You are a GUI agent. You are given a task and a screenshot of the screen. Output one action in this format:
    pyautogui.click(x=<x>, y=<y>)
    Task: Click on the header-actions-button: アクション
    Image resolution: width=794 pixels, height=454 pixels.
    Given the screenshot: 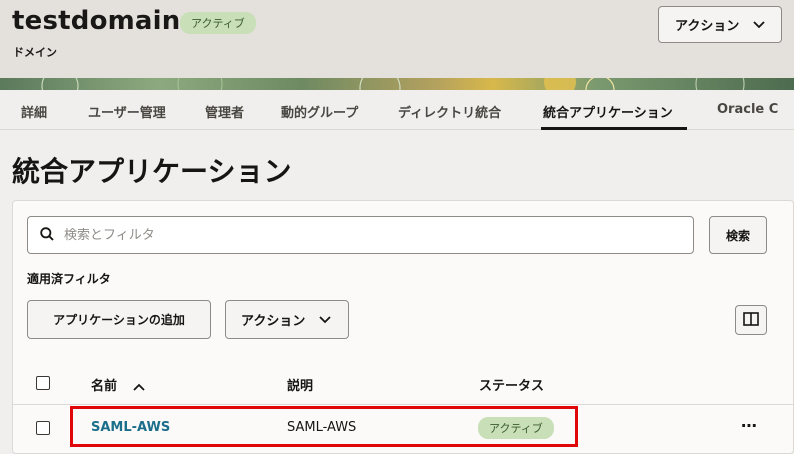 What is the action you would take?
    pyautogui.click(x=720, y=24)
    